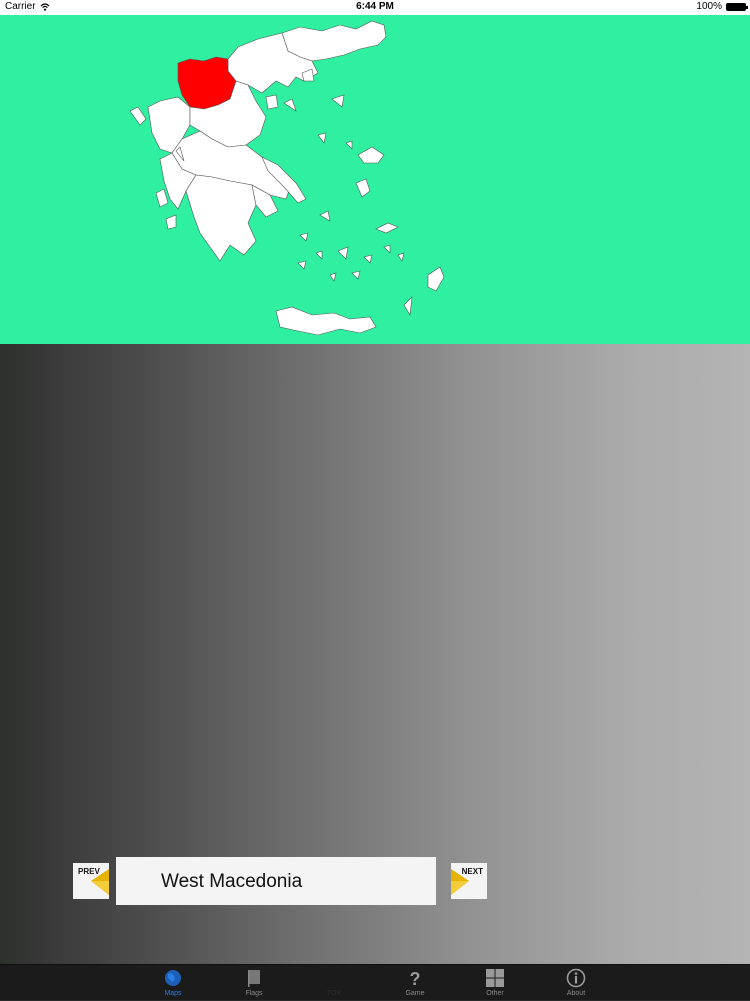 The image size is (750, 1001). What do you see at coordinates (254, 993) in the screenshot?
I see `tab-flags-label: Flags` at bounding box center [254, 993].